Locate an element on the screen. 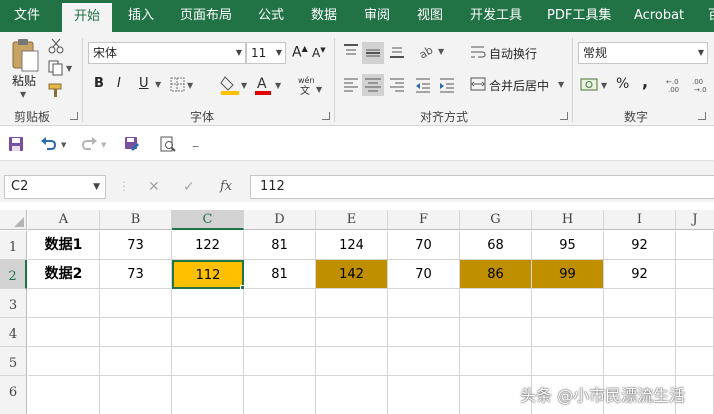  row-header-1: 1 is located at coordinates (13, 245).